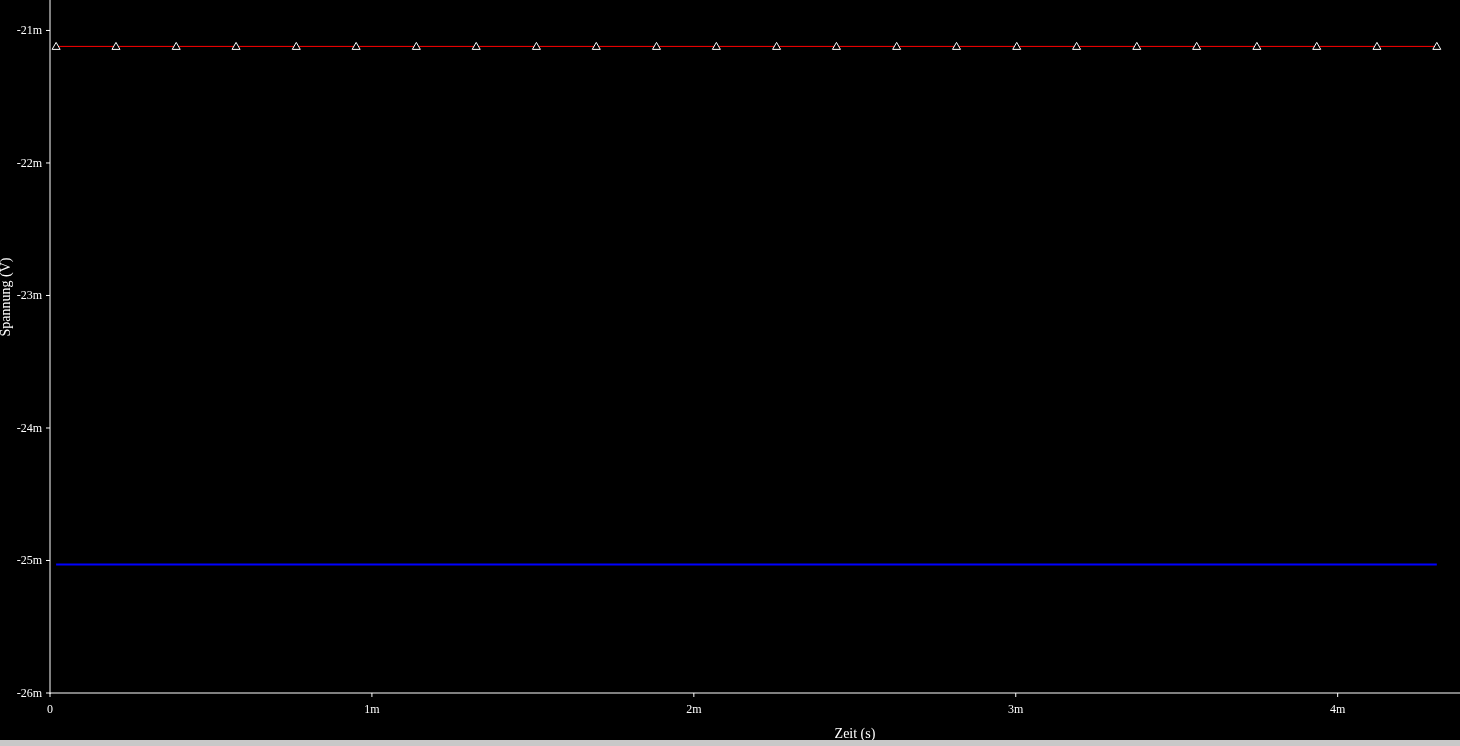 This screenshot has width=1460, height=746. What do you see at coordinates (694, 709) in the screenshot?
I see `x-tick-label: 2m` at bounding box center [694, 709].